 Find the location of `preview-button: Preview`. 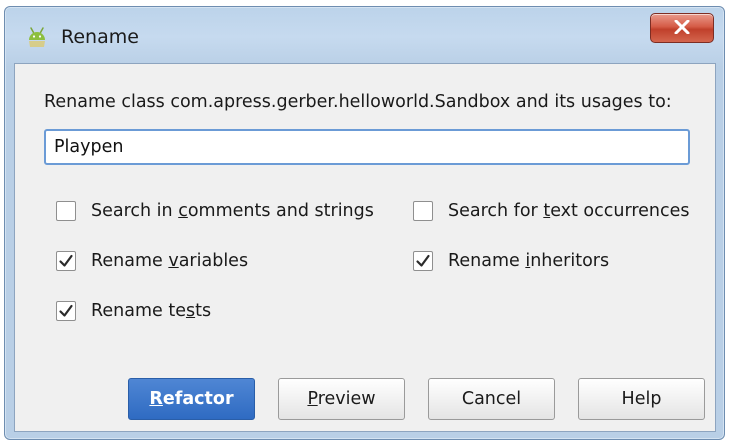

preview-button: Preview is located at coordinates (341, 399).